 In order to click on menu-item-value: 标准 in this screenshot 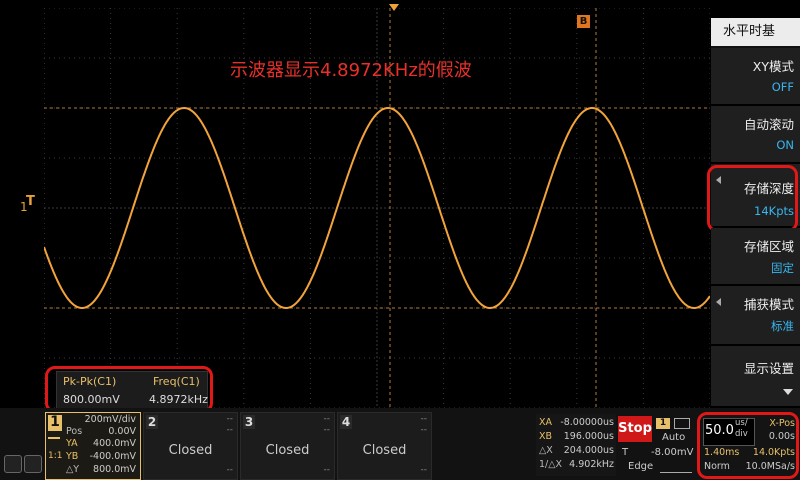, I will do `click(782, 326)`.